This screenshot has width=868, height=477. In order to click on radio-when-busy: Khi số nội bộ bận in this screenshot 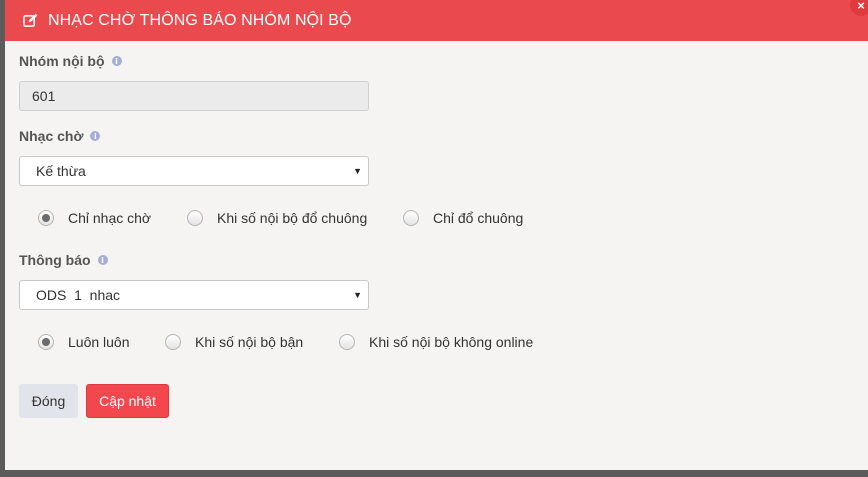, I will do `click(234, 342)`.